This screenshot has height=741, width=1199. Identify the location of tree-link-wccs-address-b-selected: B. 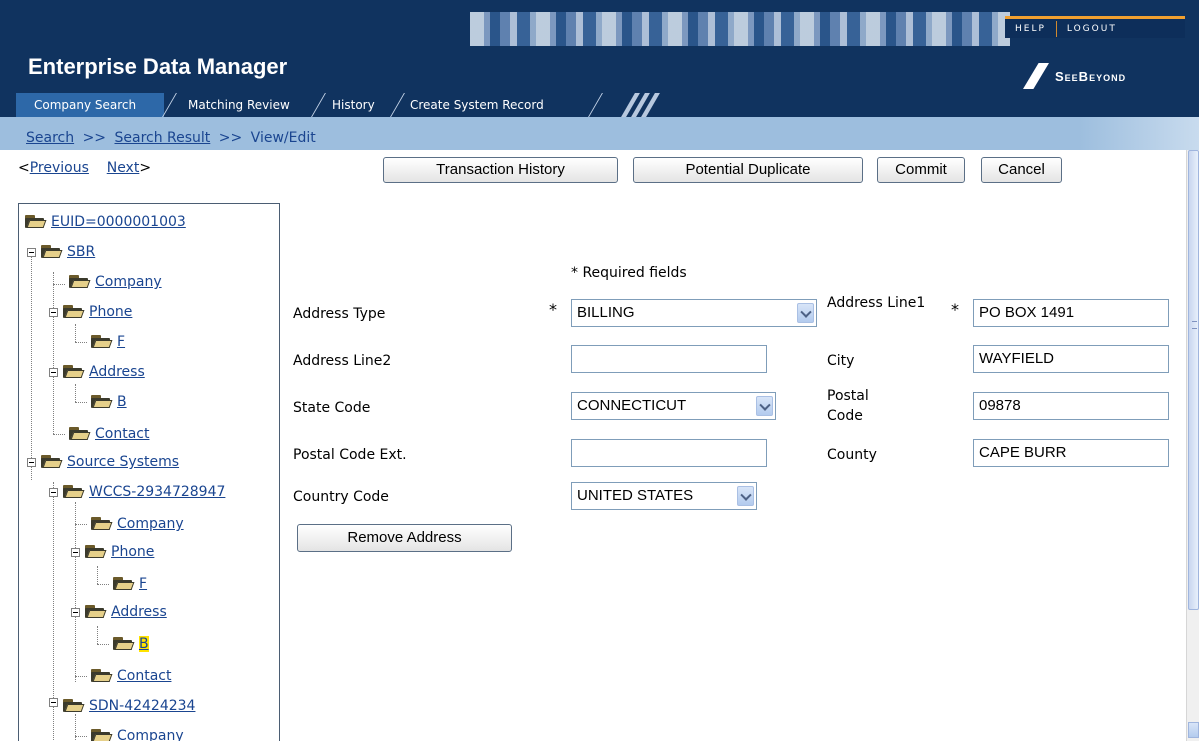
(144, 644).